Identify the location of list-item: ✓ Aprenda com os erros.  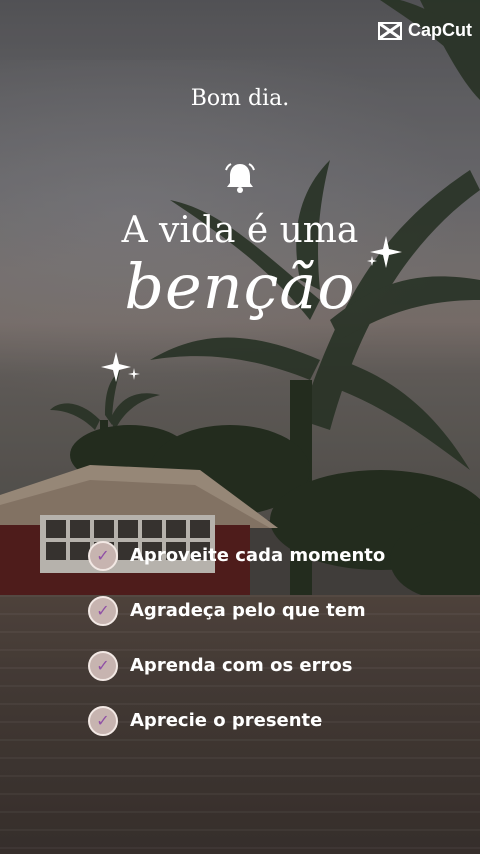
(236, 665).